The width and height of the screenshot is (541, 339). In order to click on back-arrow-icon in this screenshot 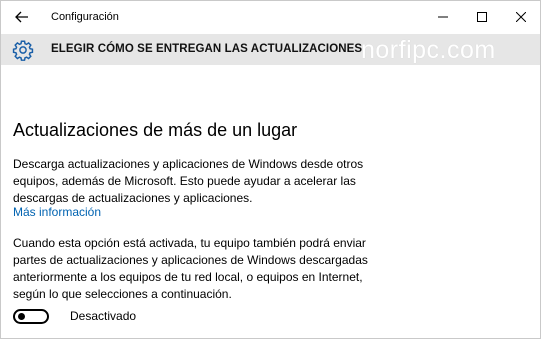, I will do `click(21, 17)`.